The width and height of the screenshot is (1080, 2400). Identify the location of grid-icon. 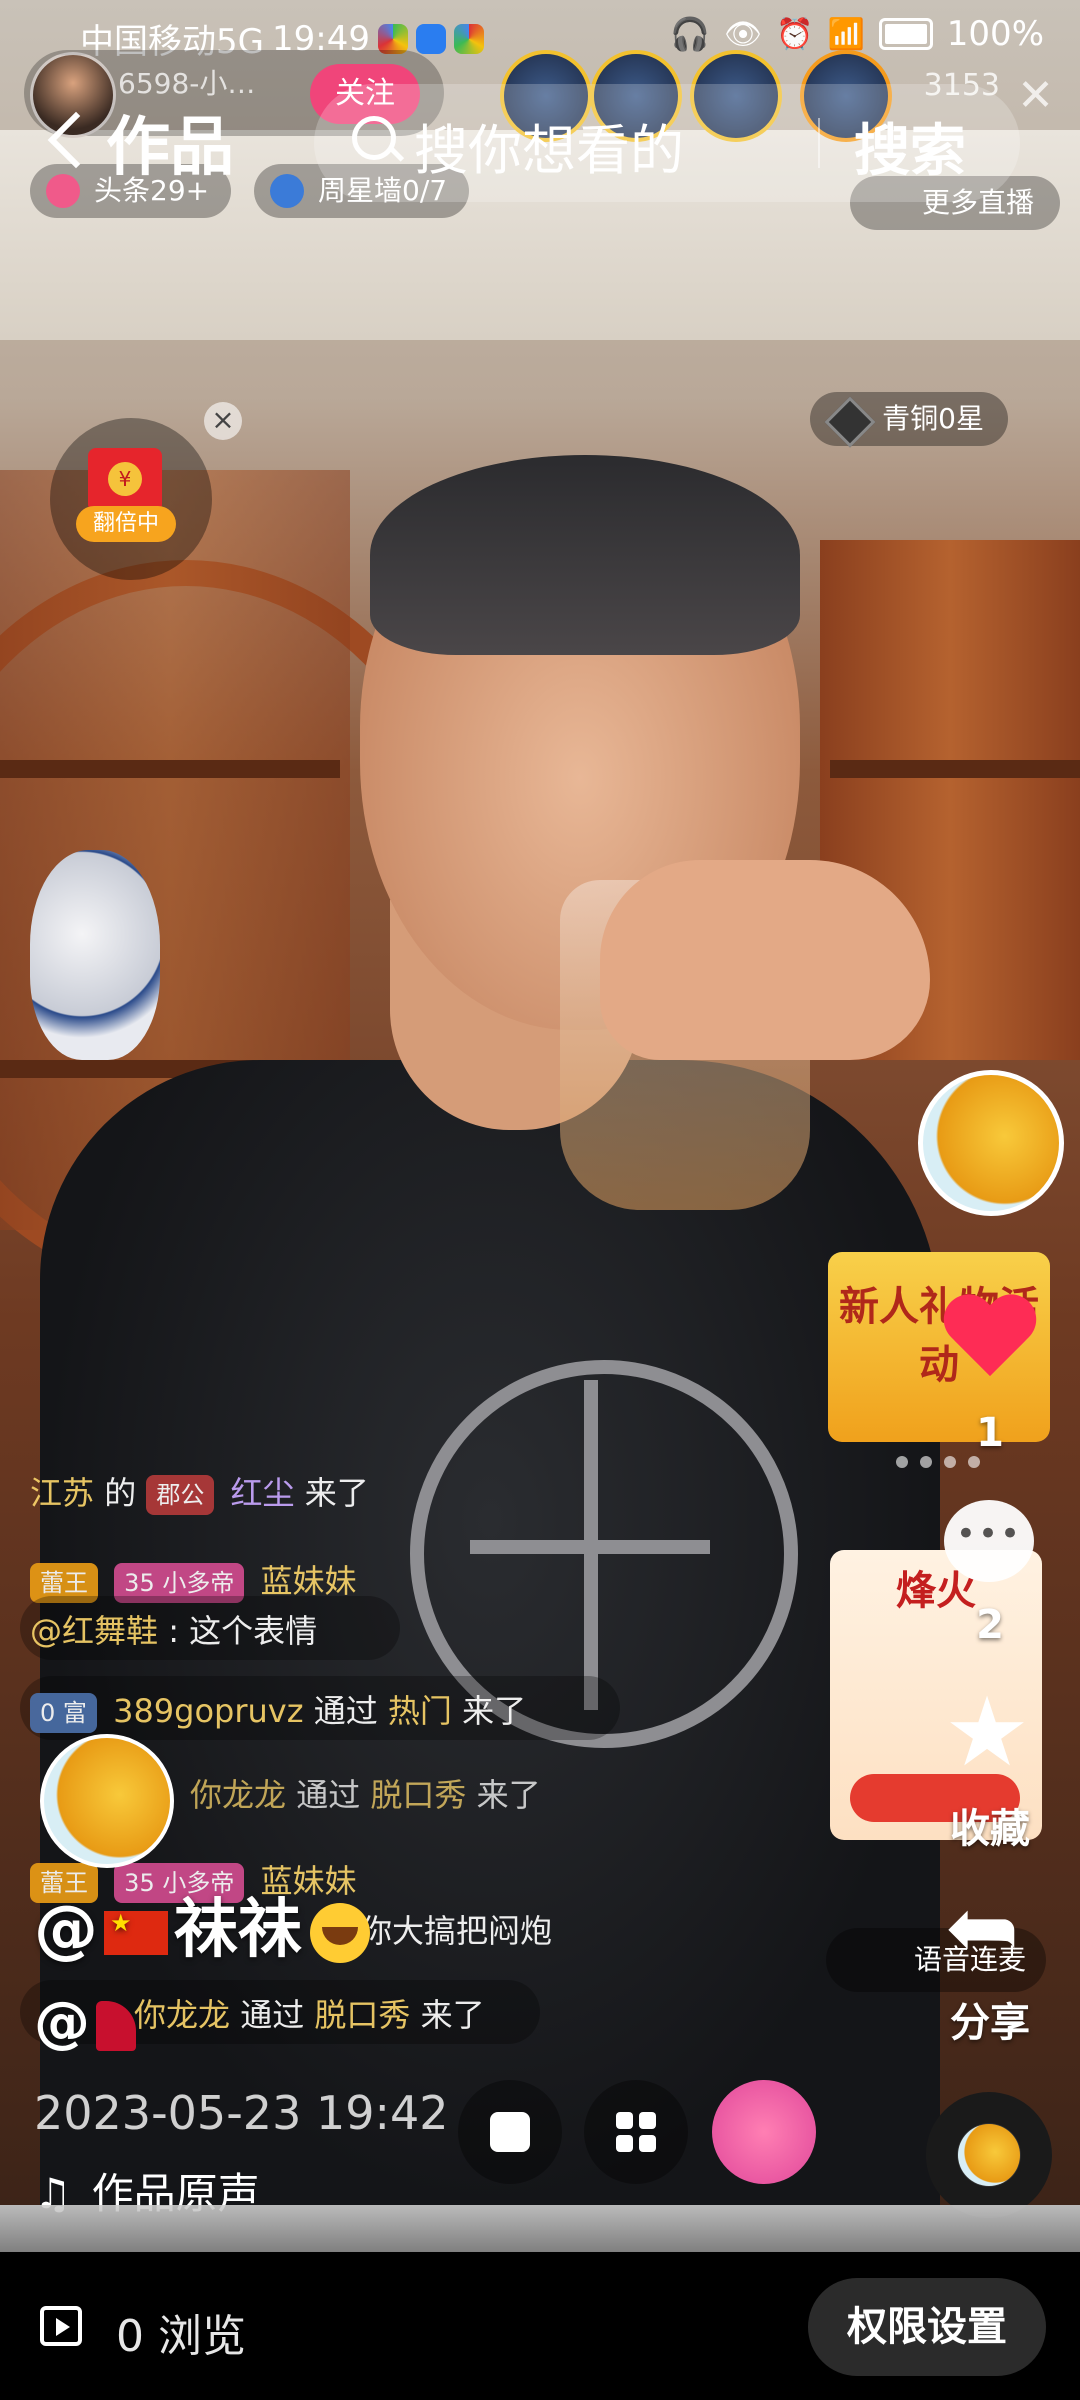
(636, 2132).